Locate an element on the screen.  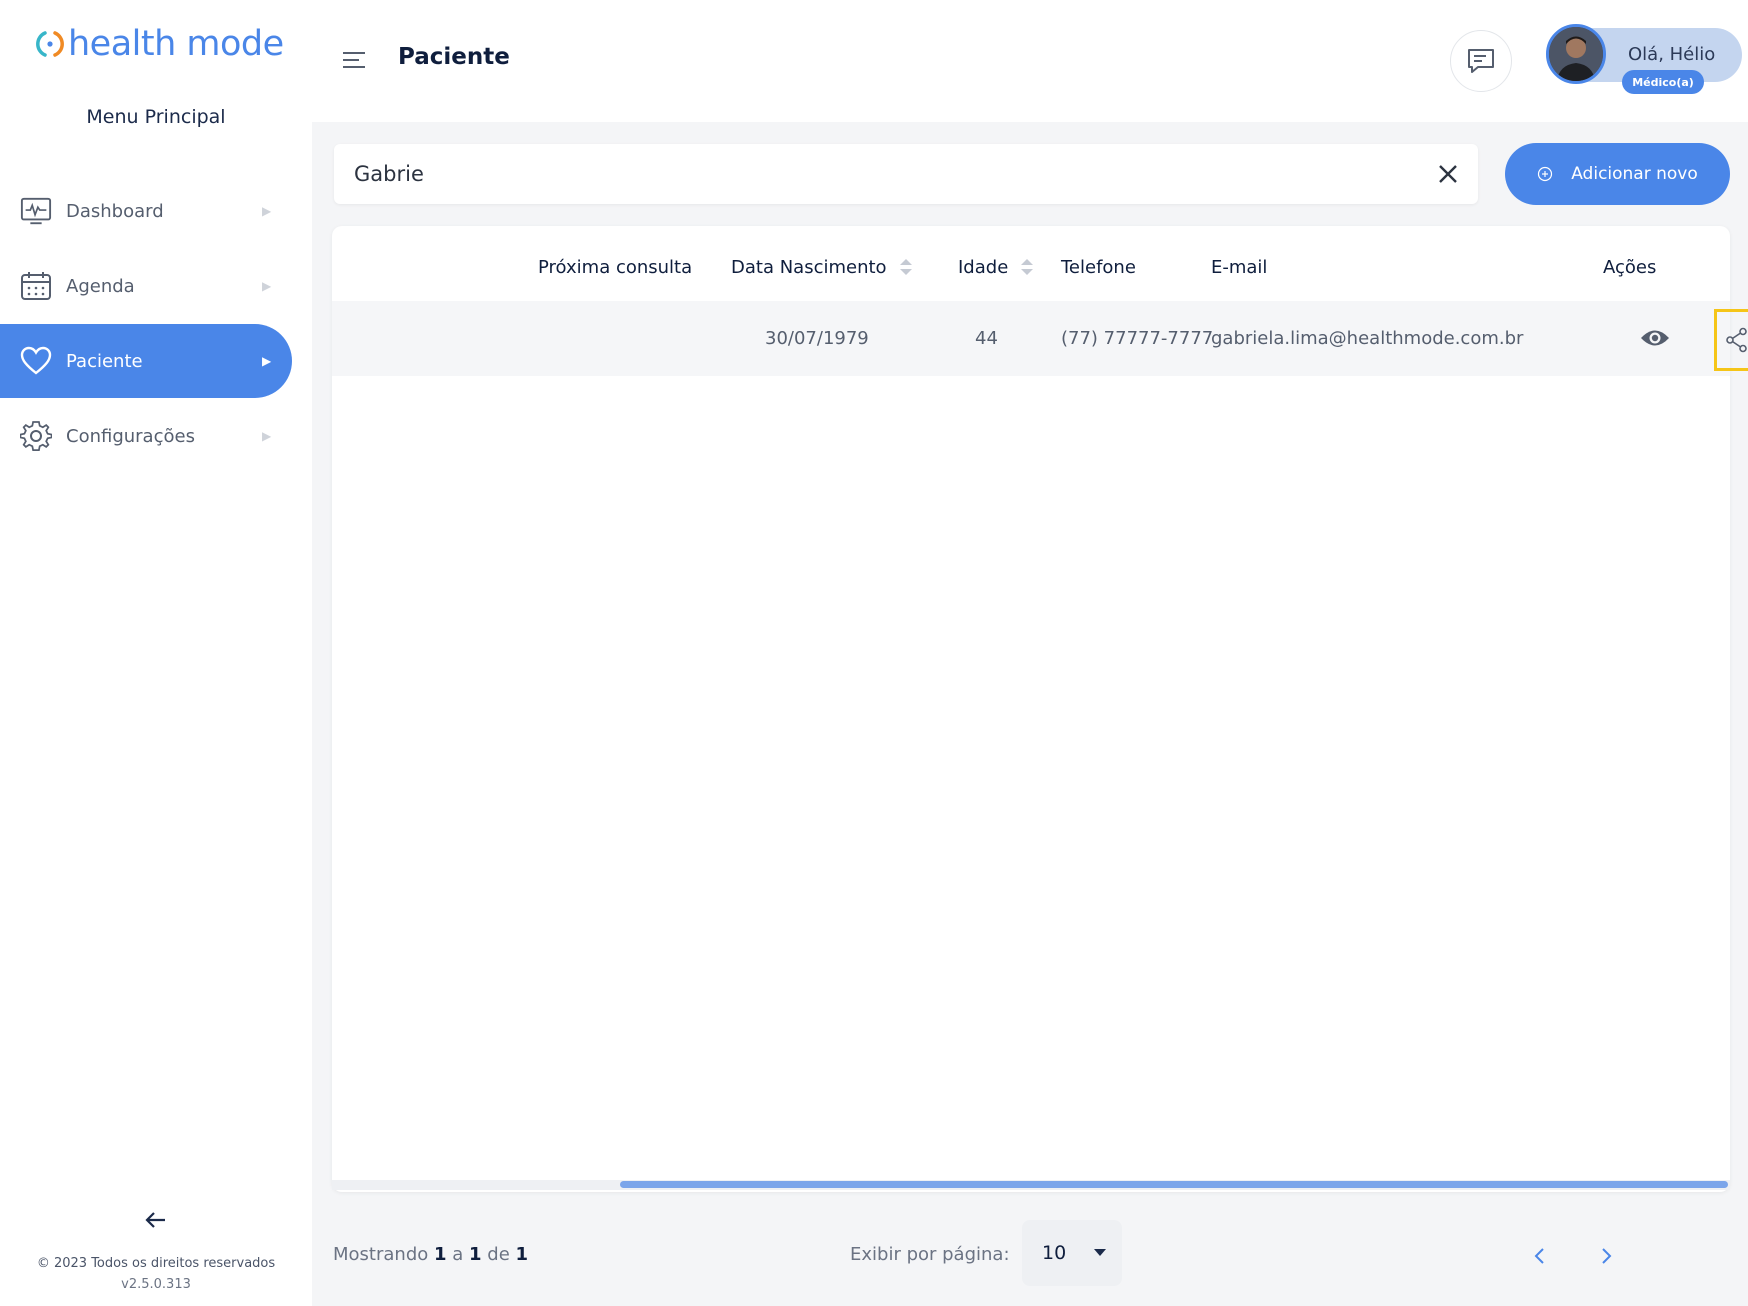
sidebar-item-paciente: Paciente ▶ is located at coordinates (146, 361).